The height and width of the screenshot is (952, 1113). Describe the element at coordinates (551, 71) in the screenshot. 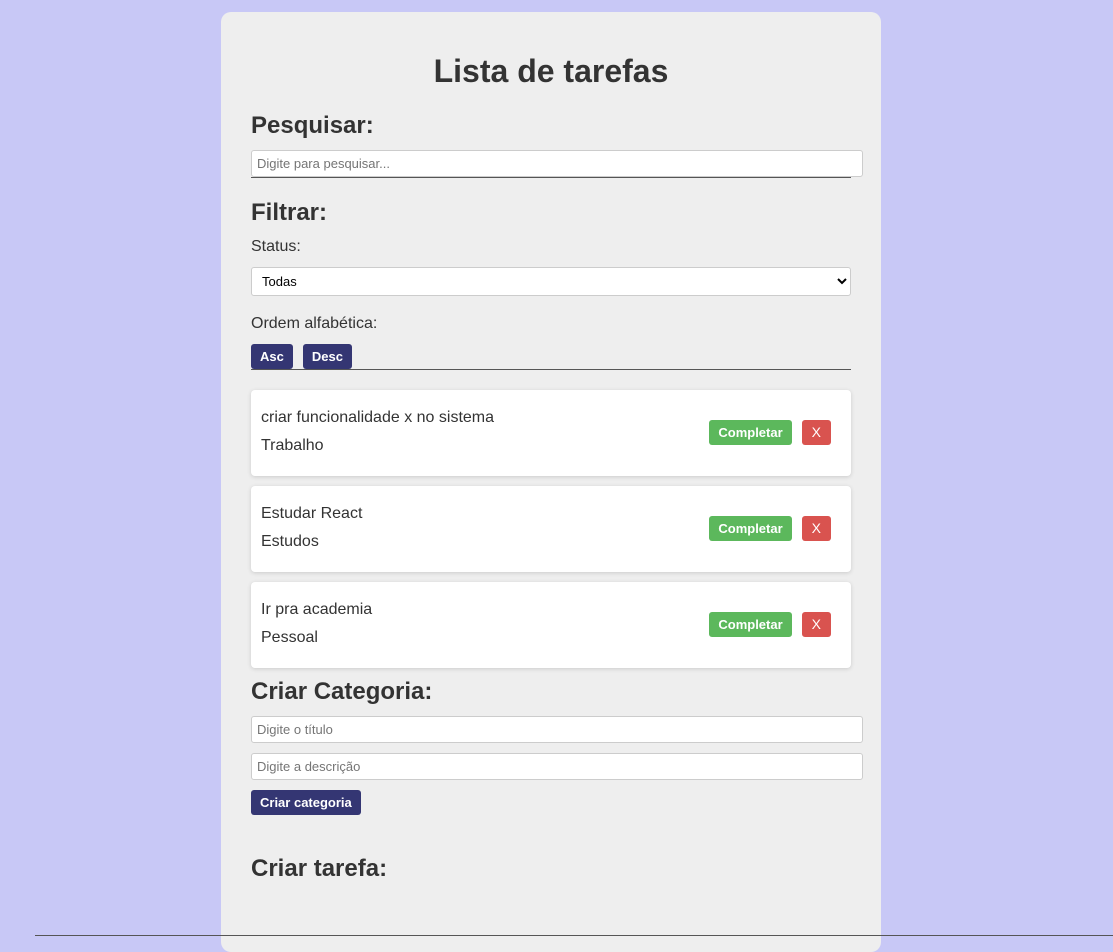

I see `page-title: Lista de tarefas` at that location.